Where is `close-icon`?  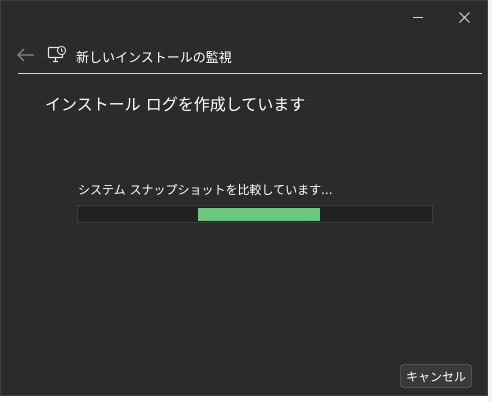
close-icon is located at coordinates (464, 17).